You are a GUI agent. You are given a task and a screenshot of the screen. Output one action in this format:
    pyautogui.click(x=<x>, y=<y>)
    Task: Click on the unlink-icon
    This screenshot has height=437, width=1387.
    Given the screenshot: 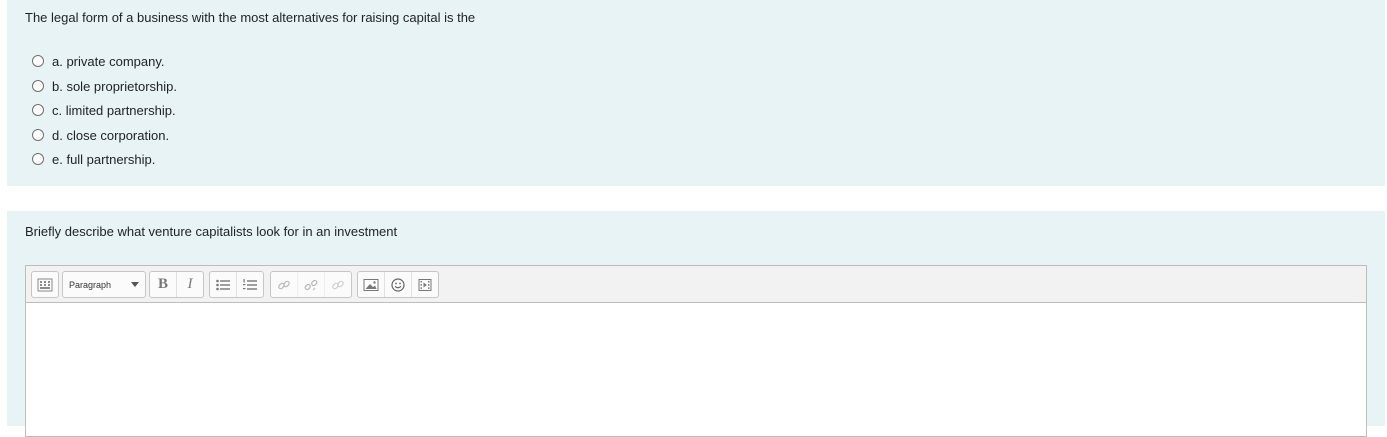 What is the action you would take?
    pyautogui.click(x=311, y=284)
    